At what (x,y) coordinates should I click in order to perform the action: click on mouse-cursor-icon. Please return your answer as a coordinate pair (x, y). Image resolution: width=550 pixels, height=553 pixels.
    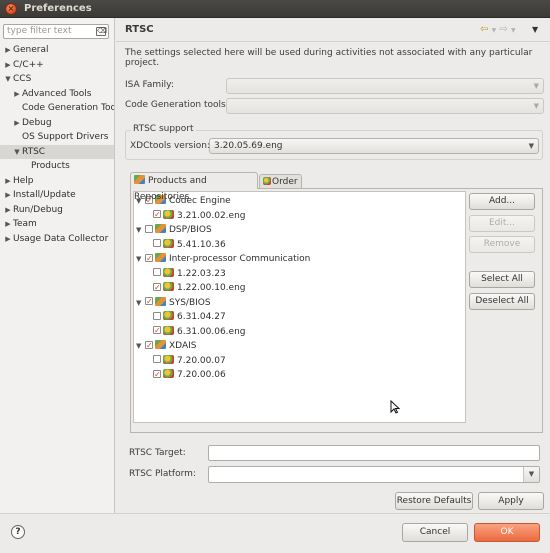
    Looking at the image, I should click on (395, 408).